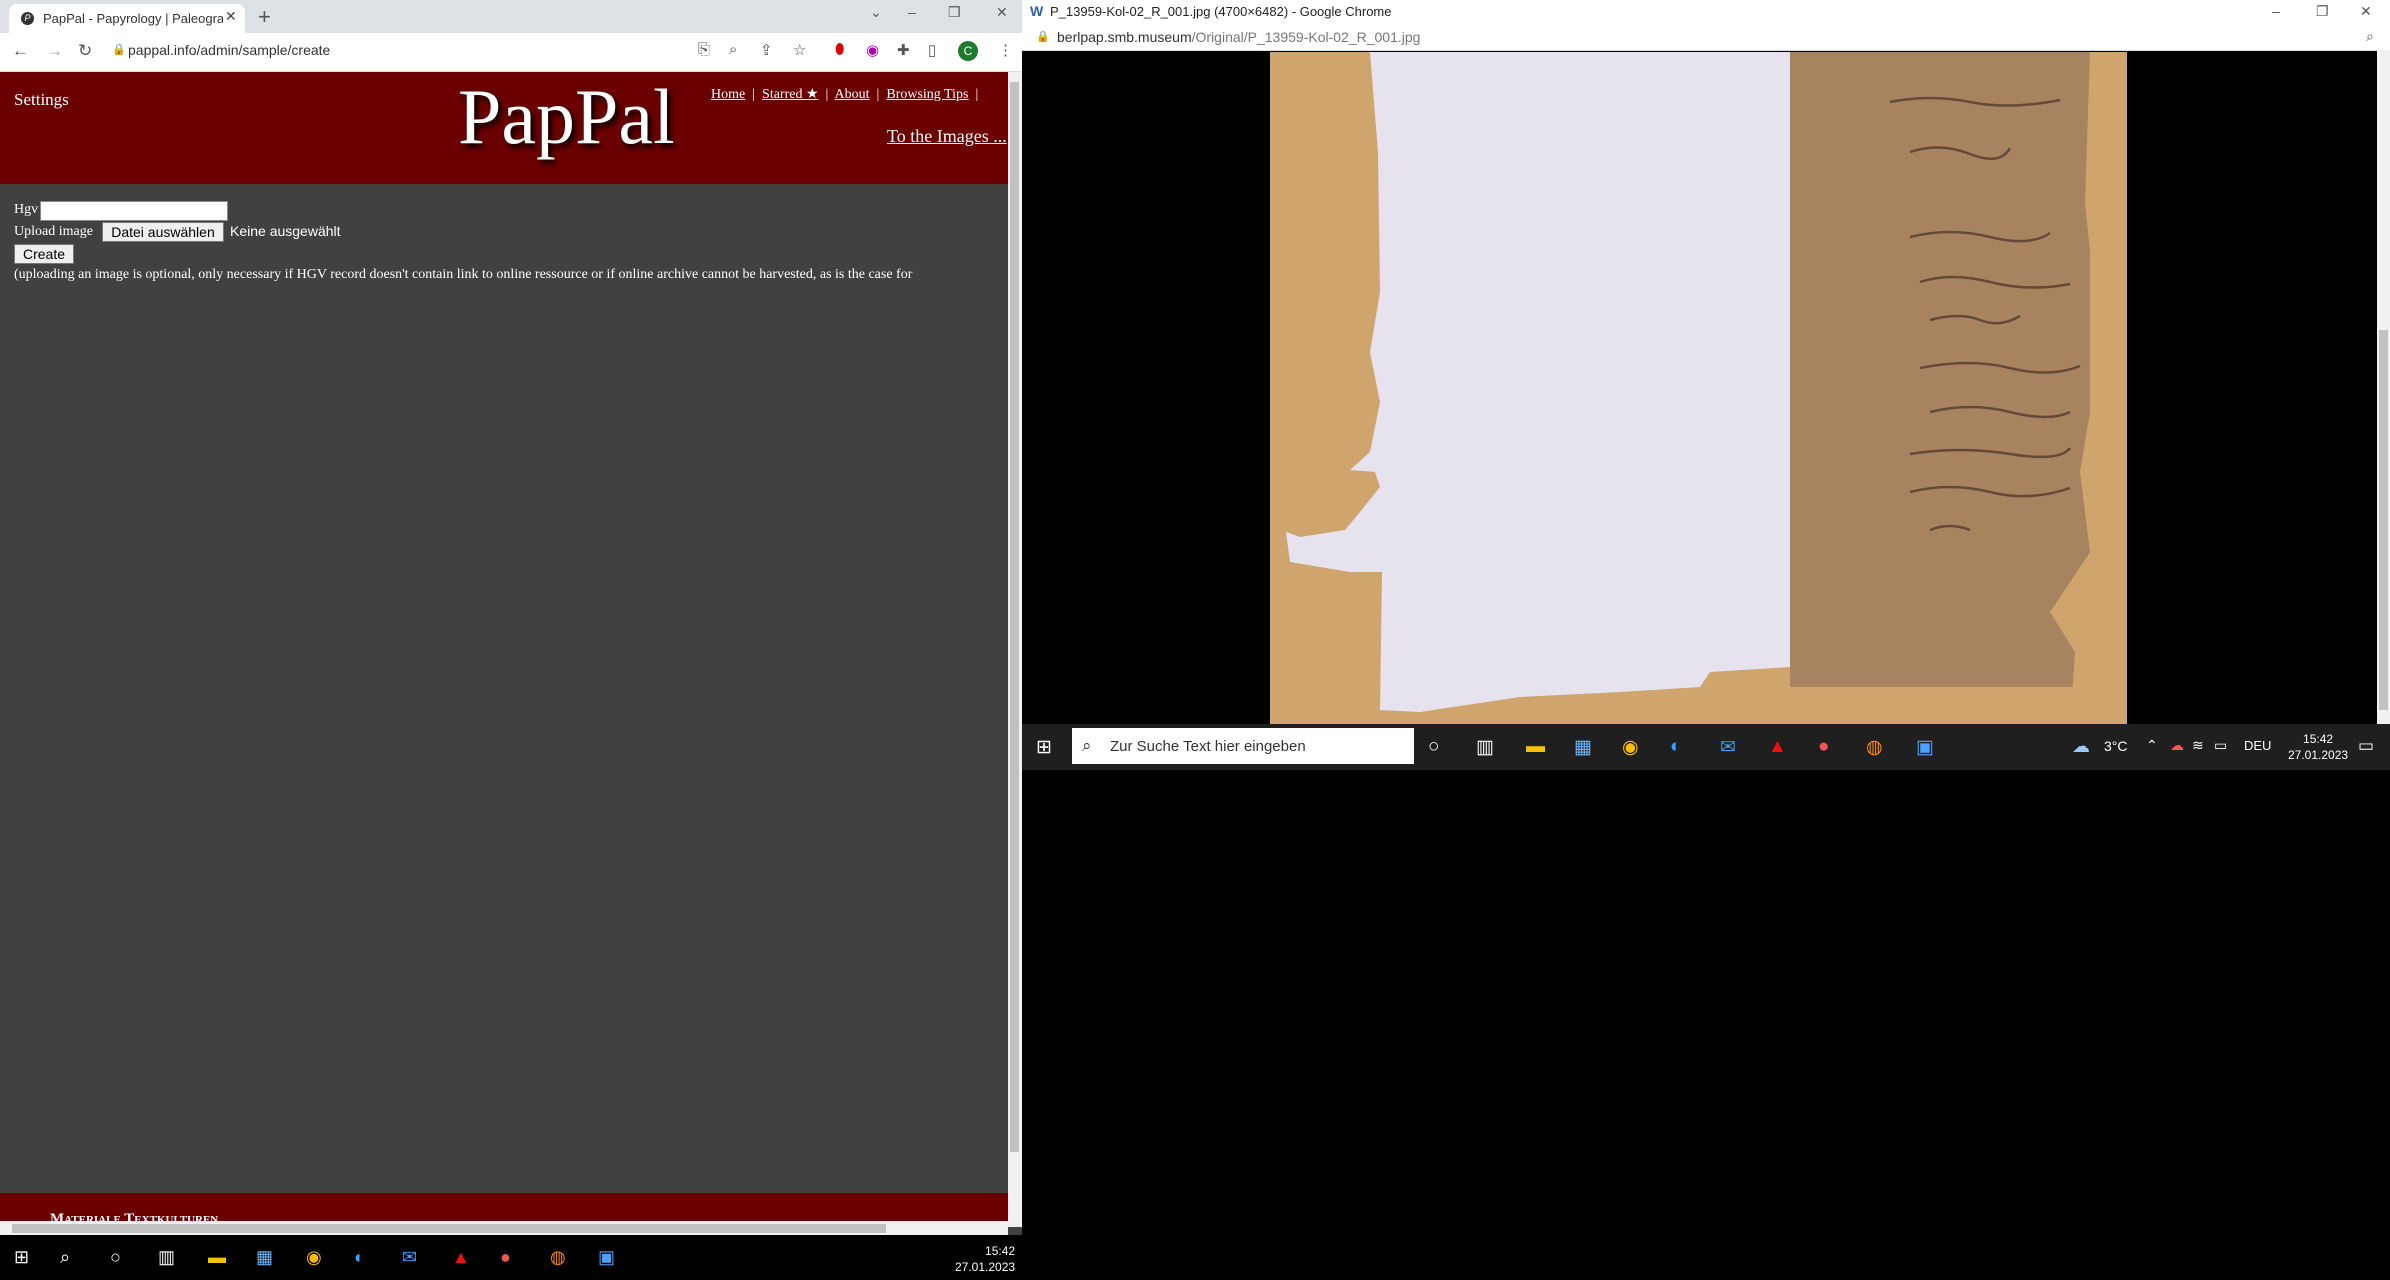 The image size is (2390, 1280). What do you see at coordinates (285, 231) in the screenshot?
I see `file-status: Keine ausgewählt` at bounding box center [285, 231].